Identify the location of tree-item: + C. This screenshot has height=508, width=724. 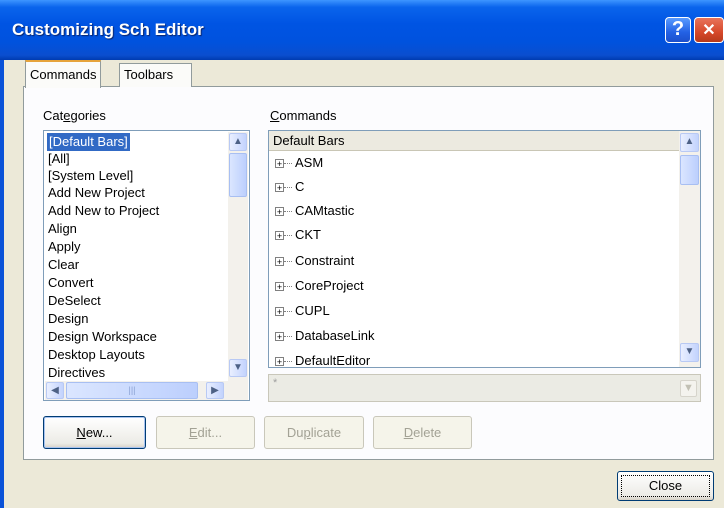
(289, 187).